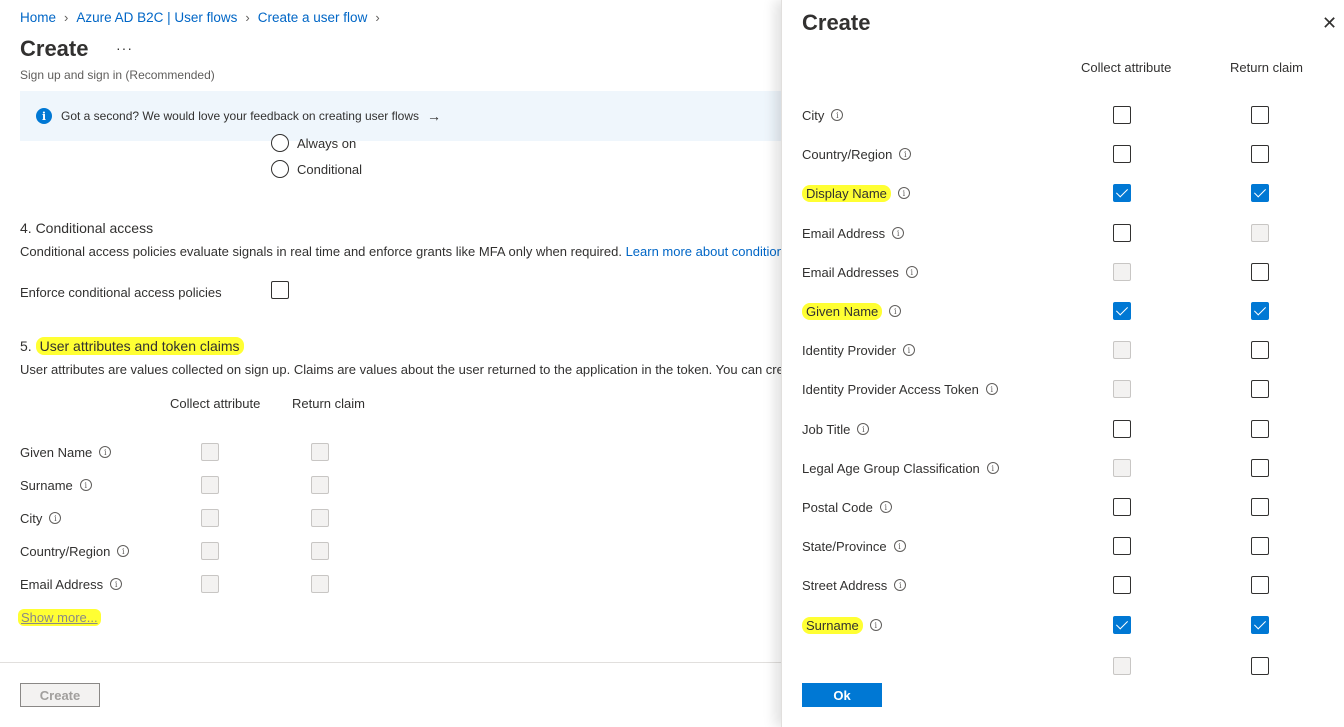  I want to click on panel-return-claim-header: Return claim, so click(1266, 67).